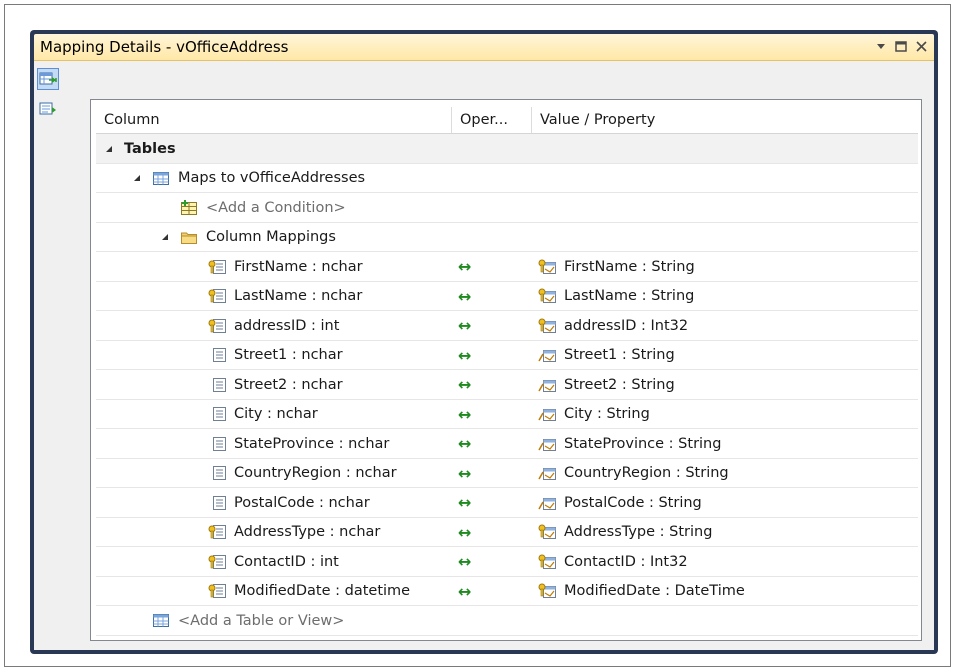 Image resolution: width=957 pixels, height=672 pixels. I want to click on map-to-table-button, so click(48, 79).